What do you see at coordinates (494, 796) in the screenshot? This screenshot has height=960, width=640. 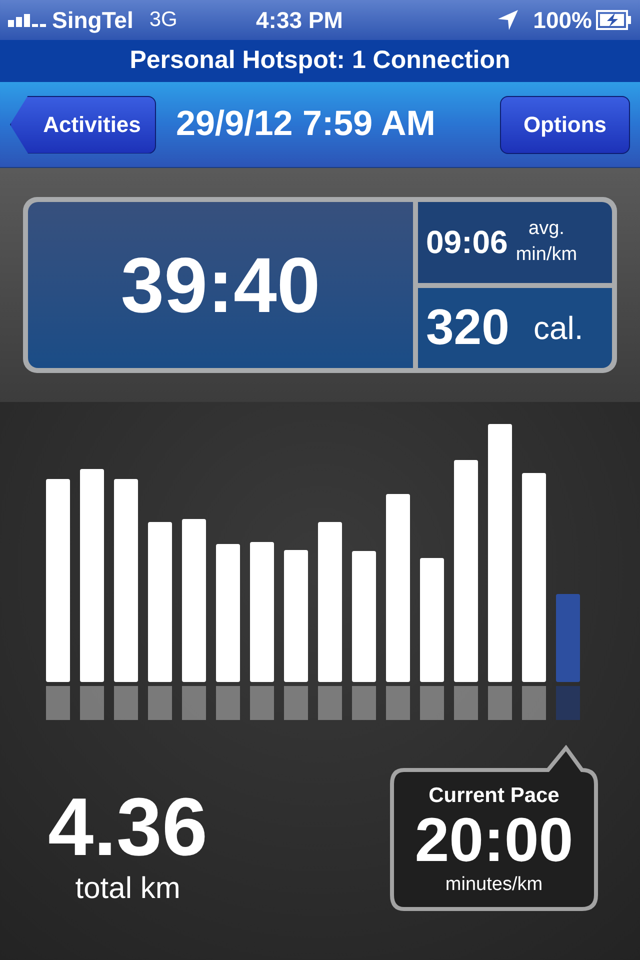 I see `current-pace-label: Current Pace` at bounding box center [494, 796].